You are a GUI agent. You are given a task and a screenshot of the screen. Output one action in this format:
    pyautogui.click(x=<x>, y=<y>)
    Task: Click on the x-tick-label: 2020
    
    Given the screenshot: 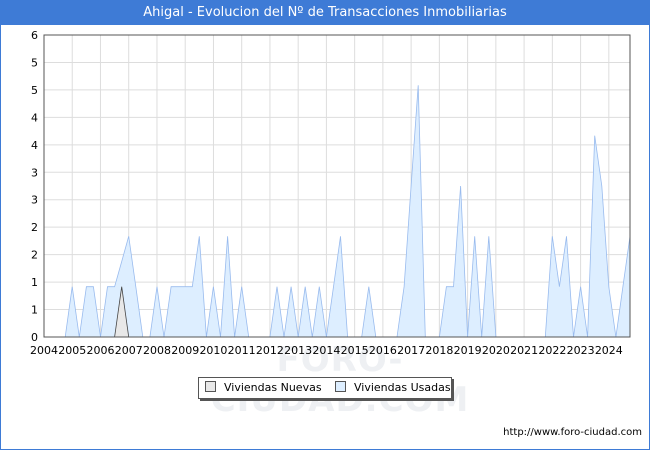 What is the action you would take?
    pyautogui.click(x=496, y=350)
    